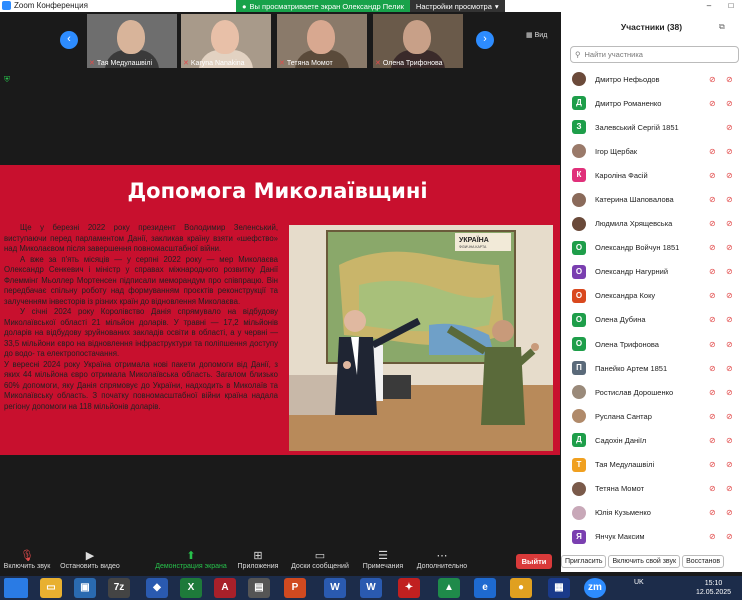 The image size is (742, 600). Describe the element at coordinates (644, 561) in the screenshot. I see `unmute-me-button: Включить свой звук` at that location.